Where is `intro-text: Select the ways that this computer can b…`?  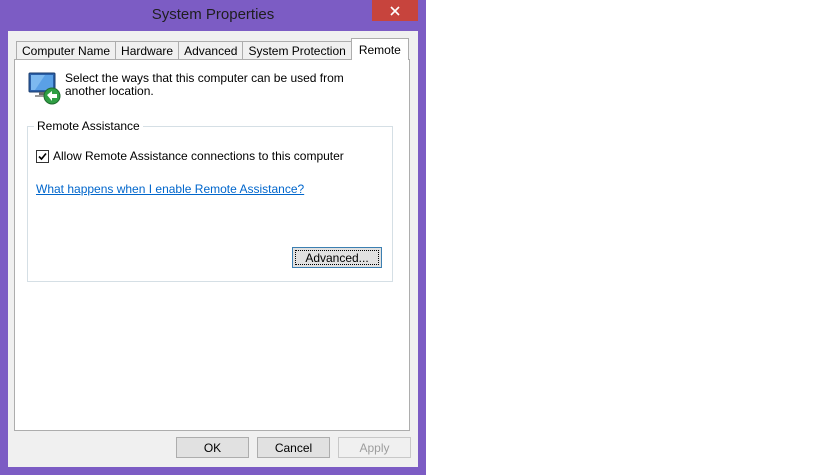
intro-text: Select the ways that this computer can b… is located at coordinates (204, 84).